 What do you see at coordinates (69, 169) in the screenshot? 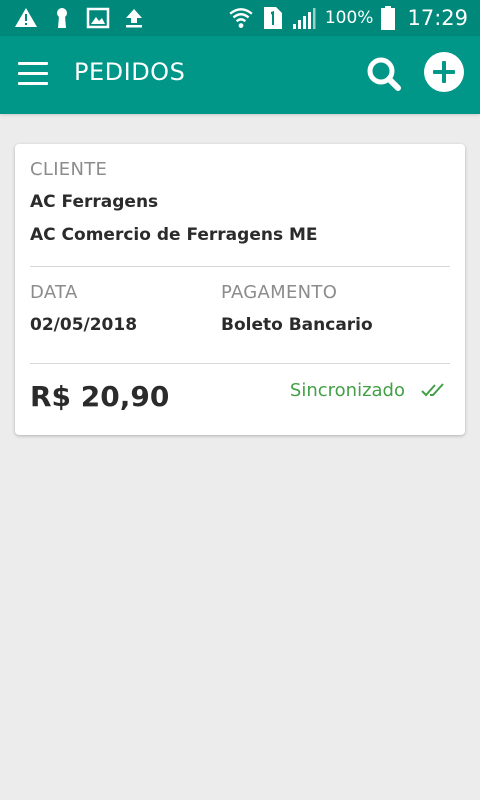
I see `cliente-label: CLIENTE` at bounding box center [69, 169].